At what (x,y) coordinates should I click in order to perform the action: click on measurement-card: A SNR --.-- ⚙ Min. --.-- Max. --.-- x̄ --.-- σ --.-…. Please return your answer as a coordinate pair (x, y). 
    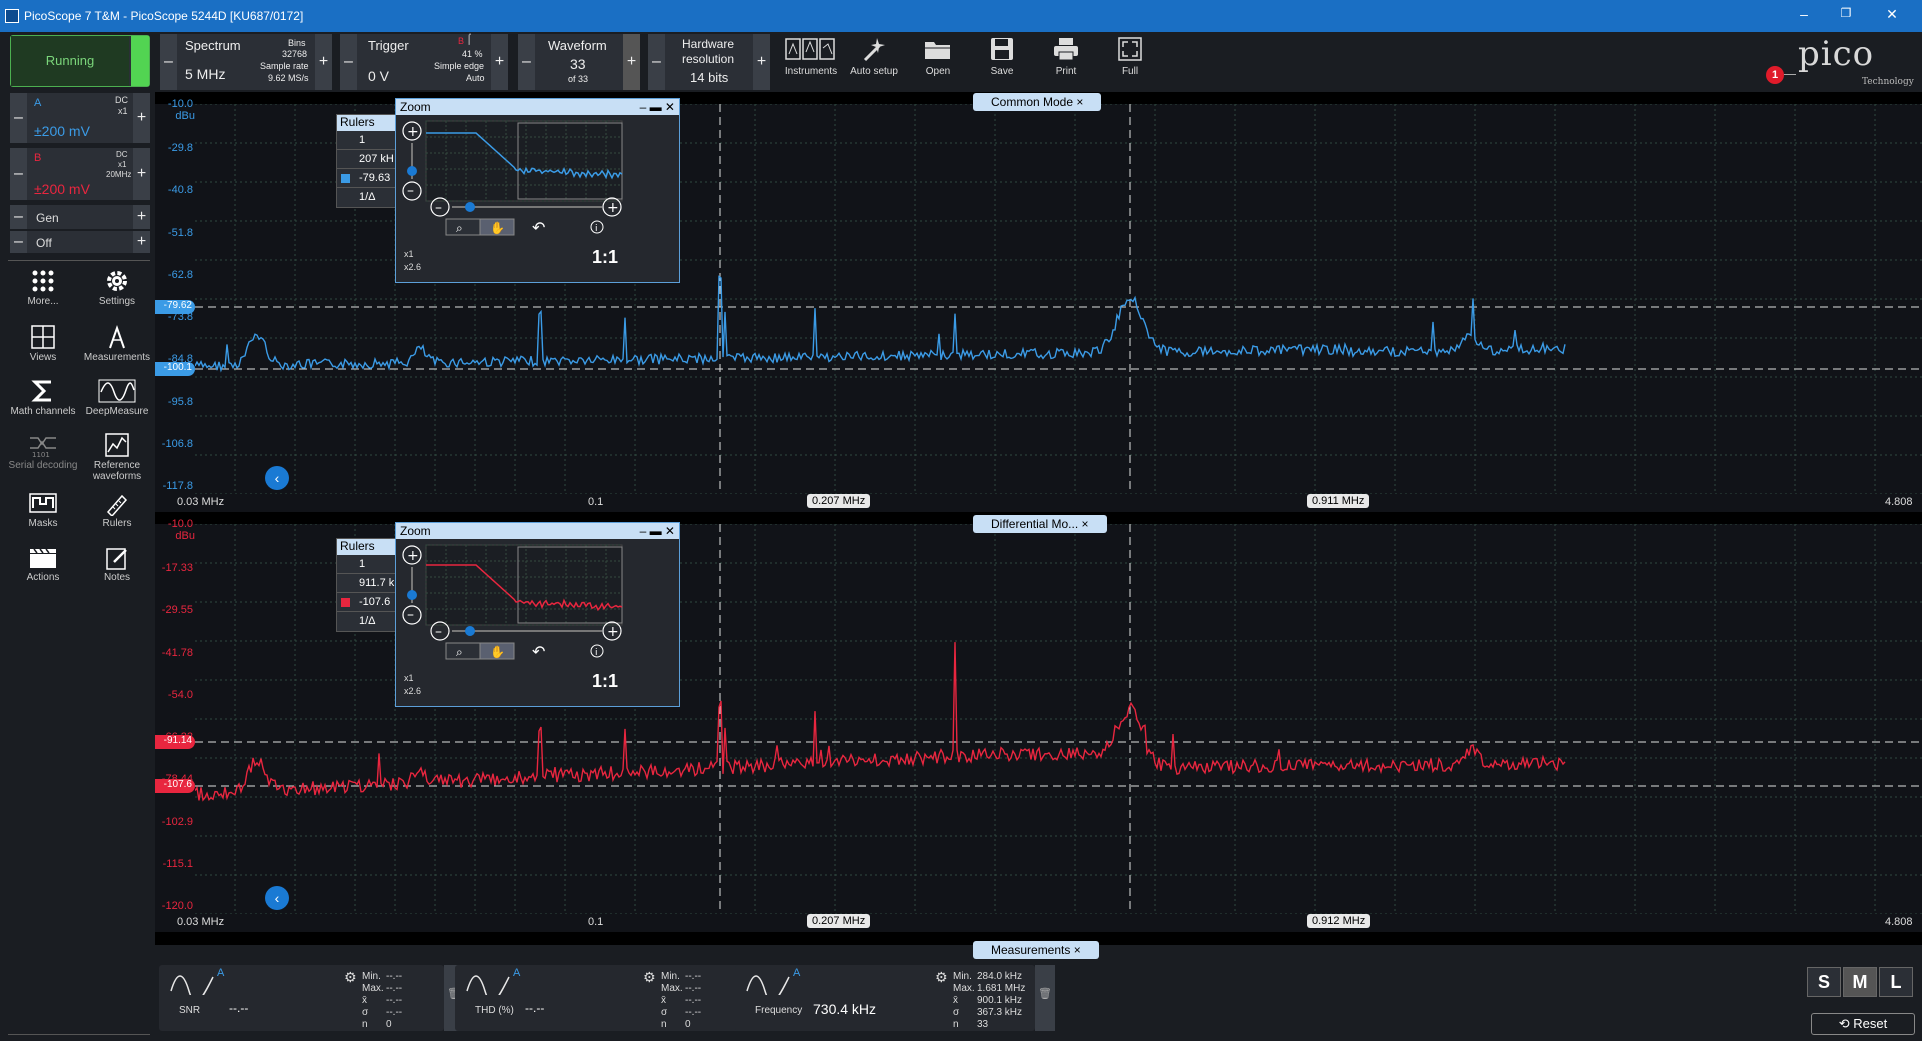
    Looking at the image, I should click on (301, 998).